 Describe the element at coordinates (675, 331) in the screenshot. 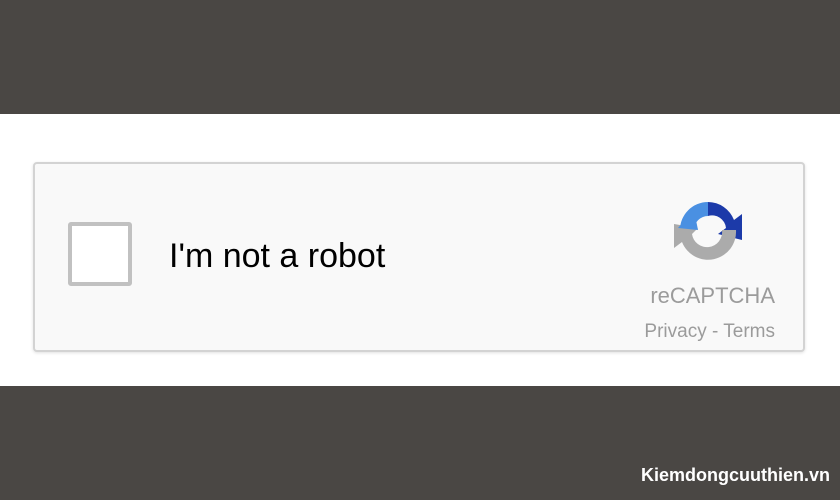

I see `privacy-link: Privacy` at that location.